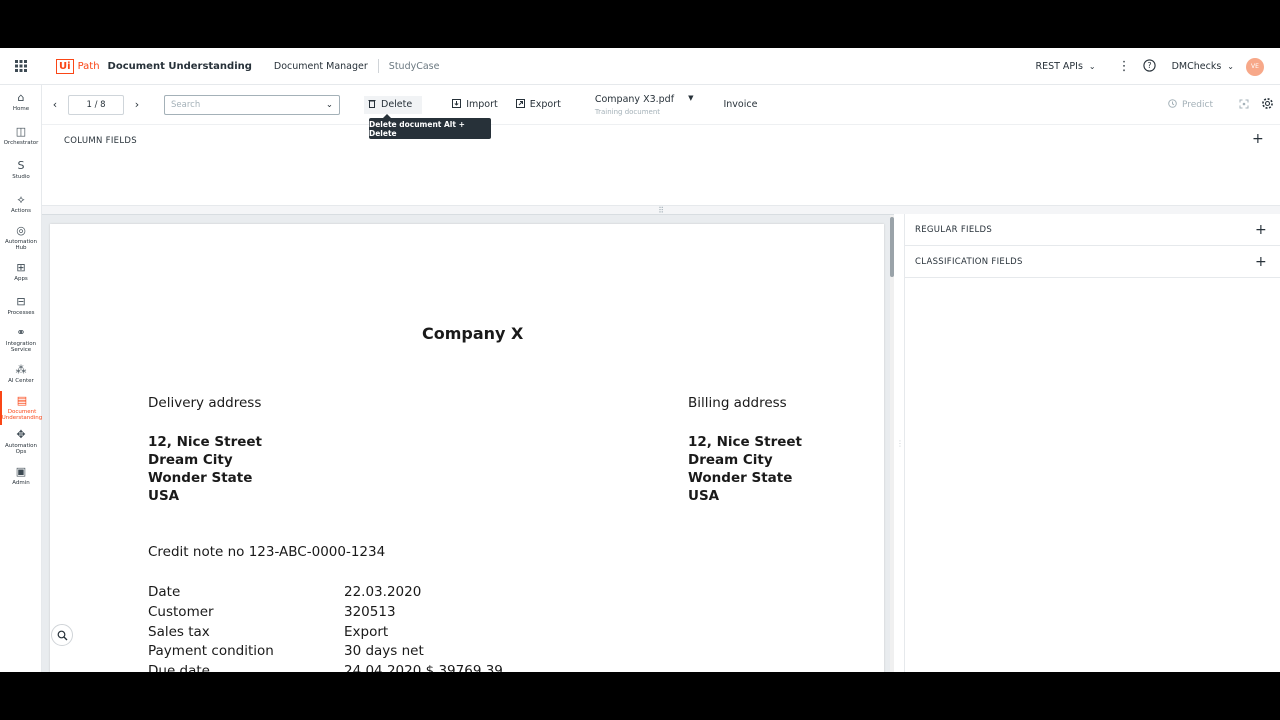  What do you see at coordinates (457, 104) in the screenshot?
I see `import-icon` at bounding box center [457, 104].